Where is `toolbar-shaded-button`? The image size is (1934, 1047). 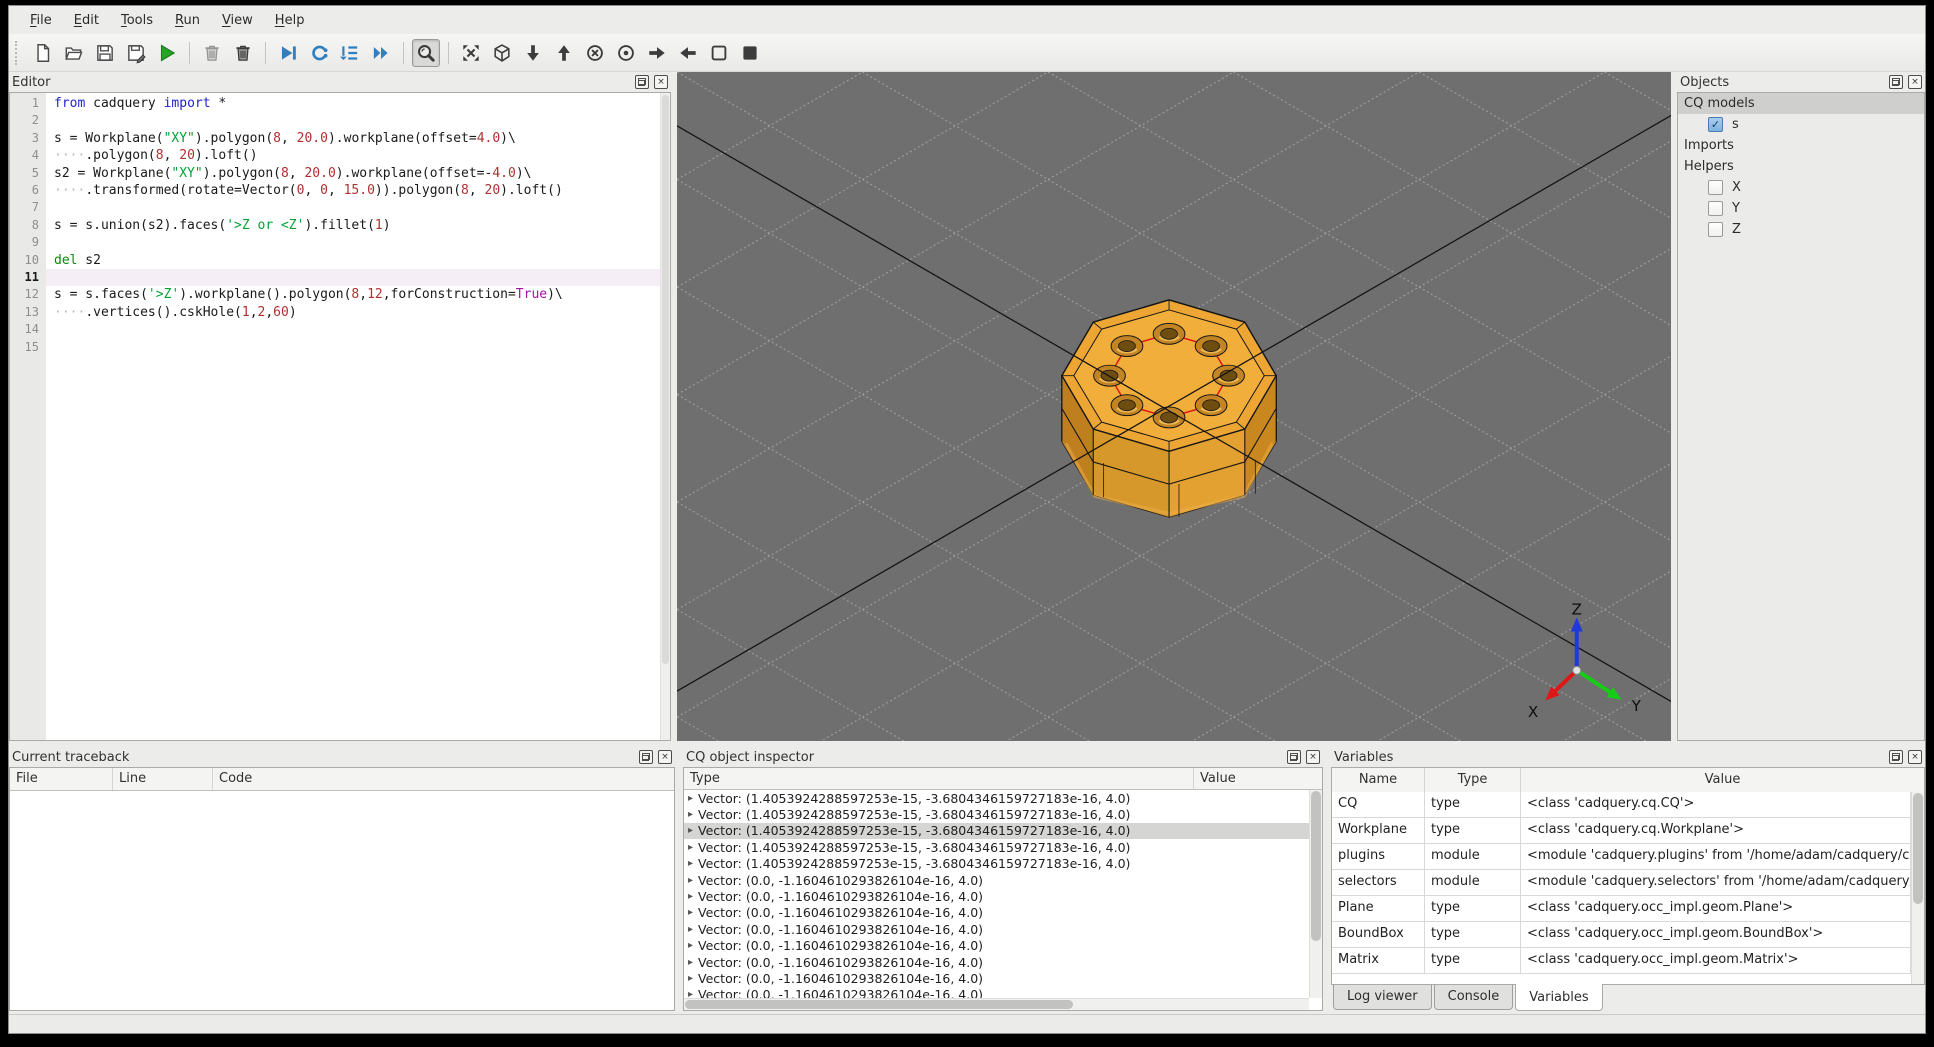 toolbar-shaded-button is located at coordinates (750, 53).